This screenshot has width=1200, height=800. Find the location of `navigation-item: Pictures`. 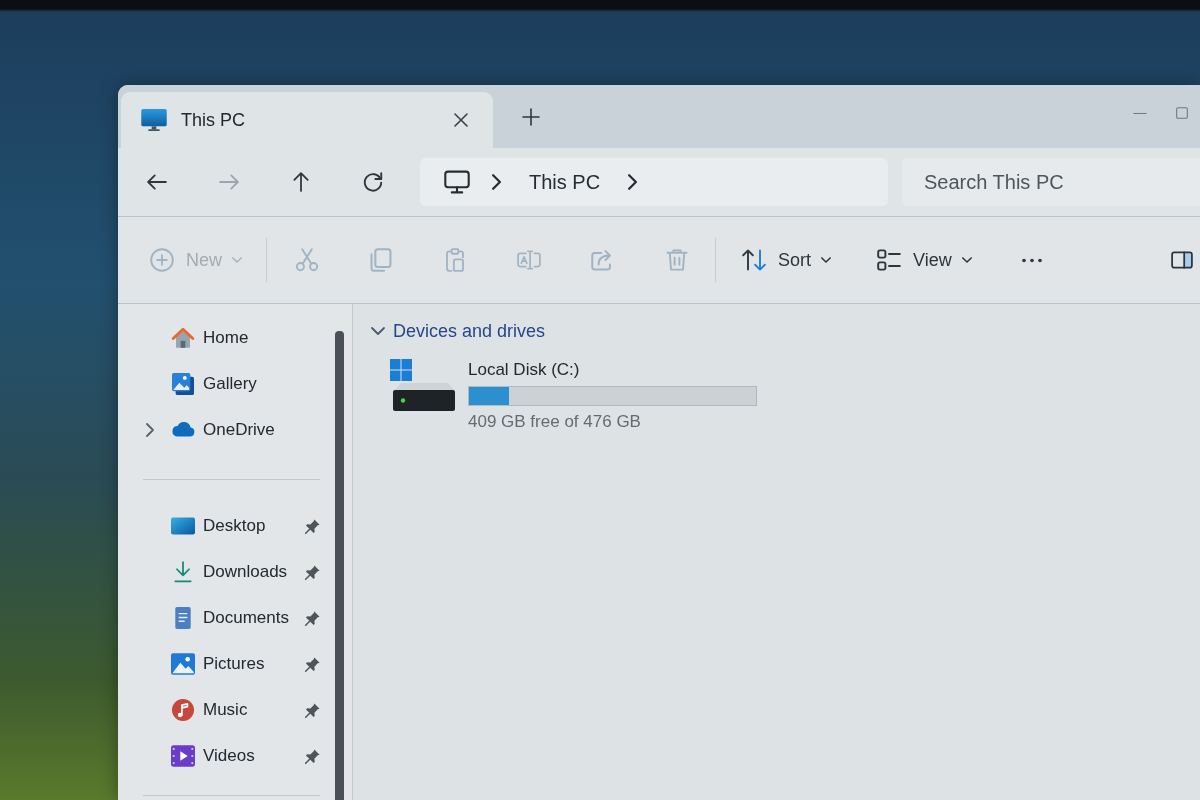

navigation-item: Pictures is located at coordinates (225, 664).